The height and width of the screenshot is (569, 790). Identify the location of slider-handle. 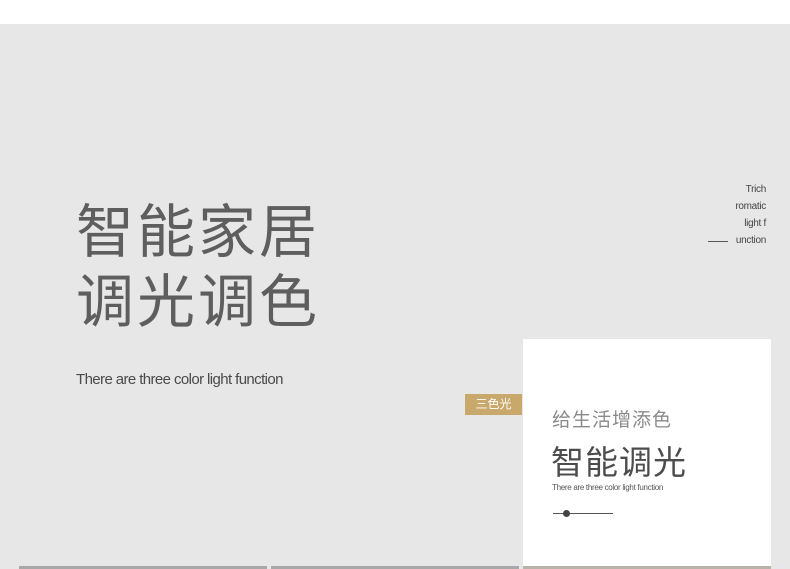
(566, 513).